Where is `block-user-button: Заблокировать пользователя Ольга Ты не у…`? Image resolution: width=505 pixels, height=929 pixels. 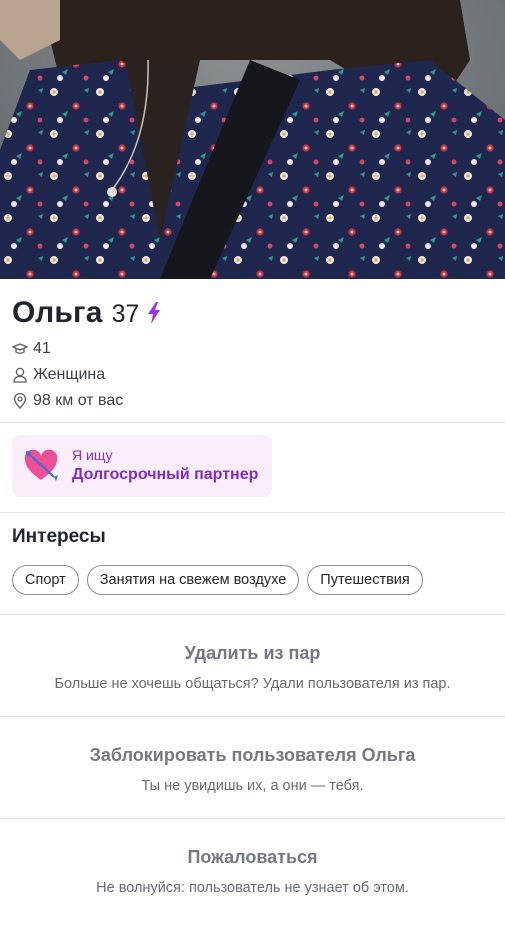
block-user-button: Заблокировать пользователя Ольга Ты не у… is located at coordinates (252, 769).